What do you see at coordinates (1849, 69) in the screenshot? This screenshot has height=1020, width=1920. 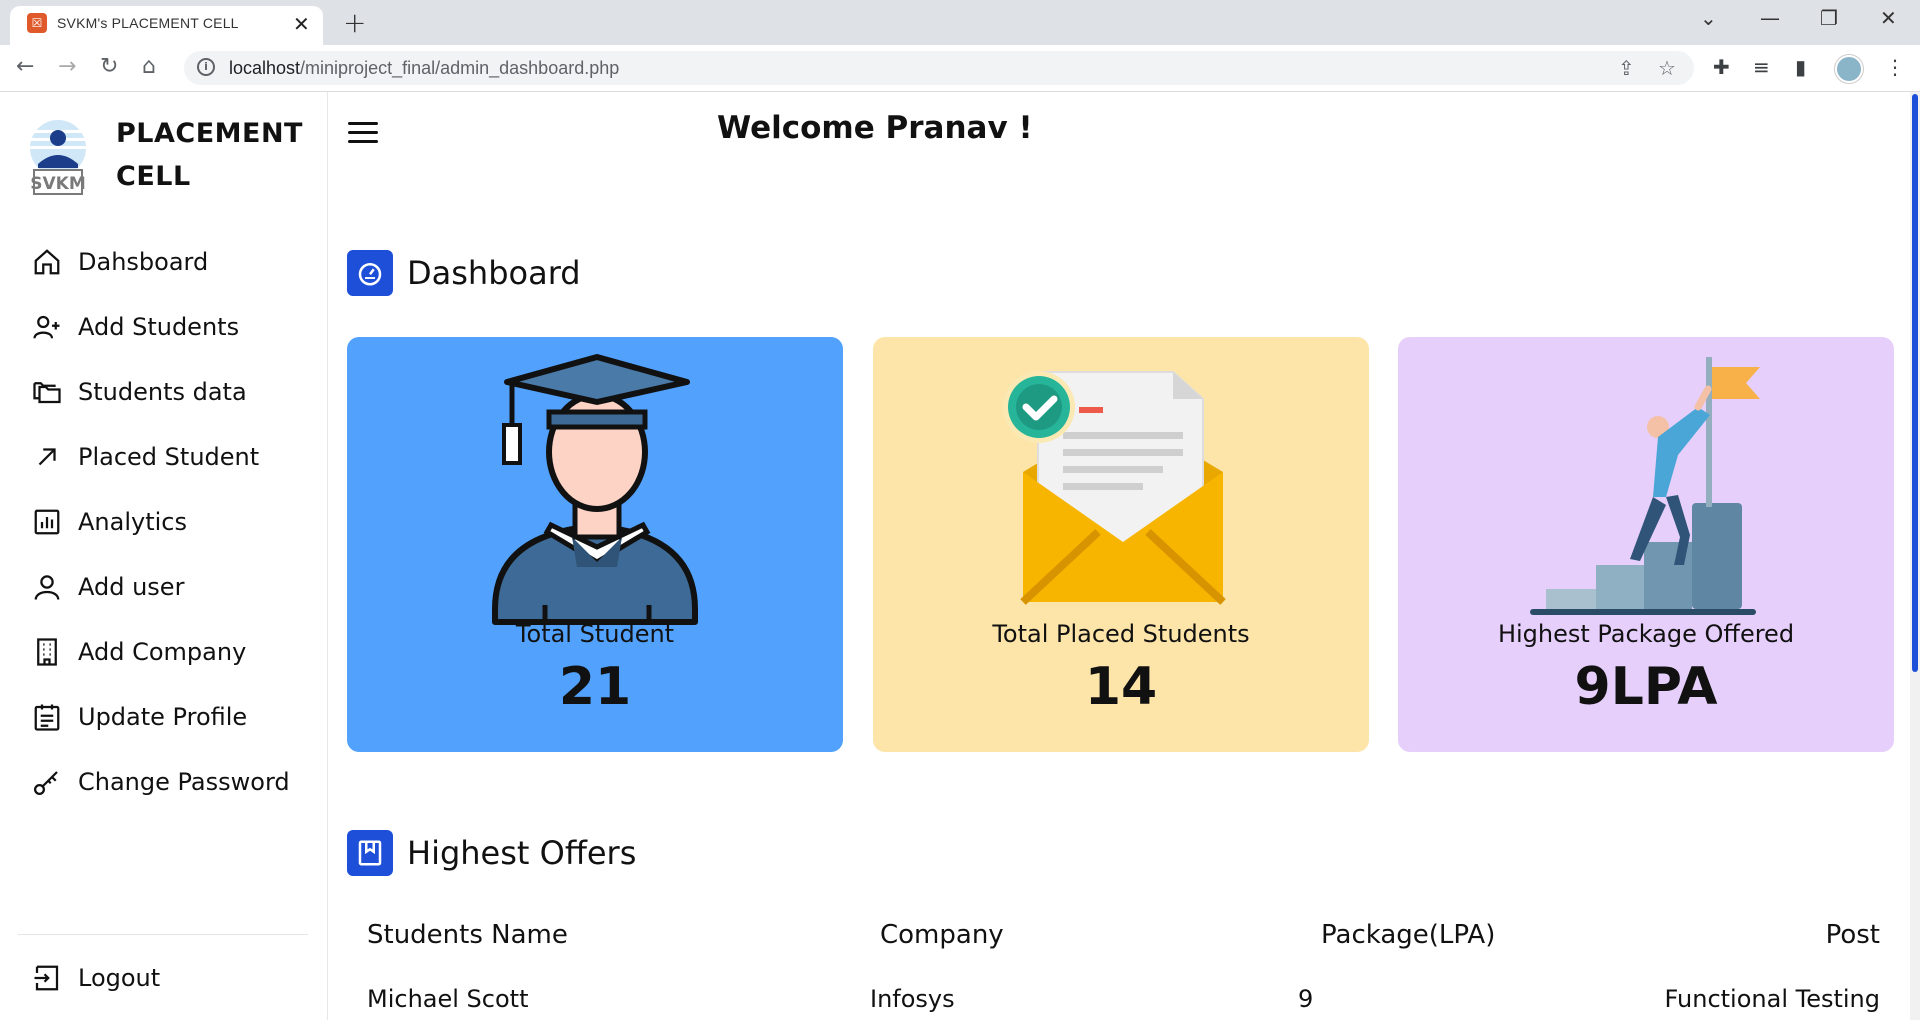 I see `profile-avatar` at bounding box center [1849, 69].